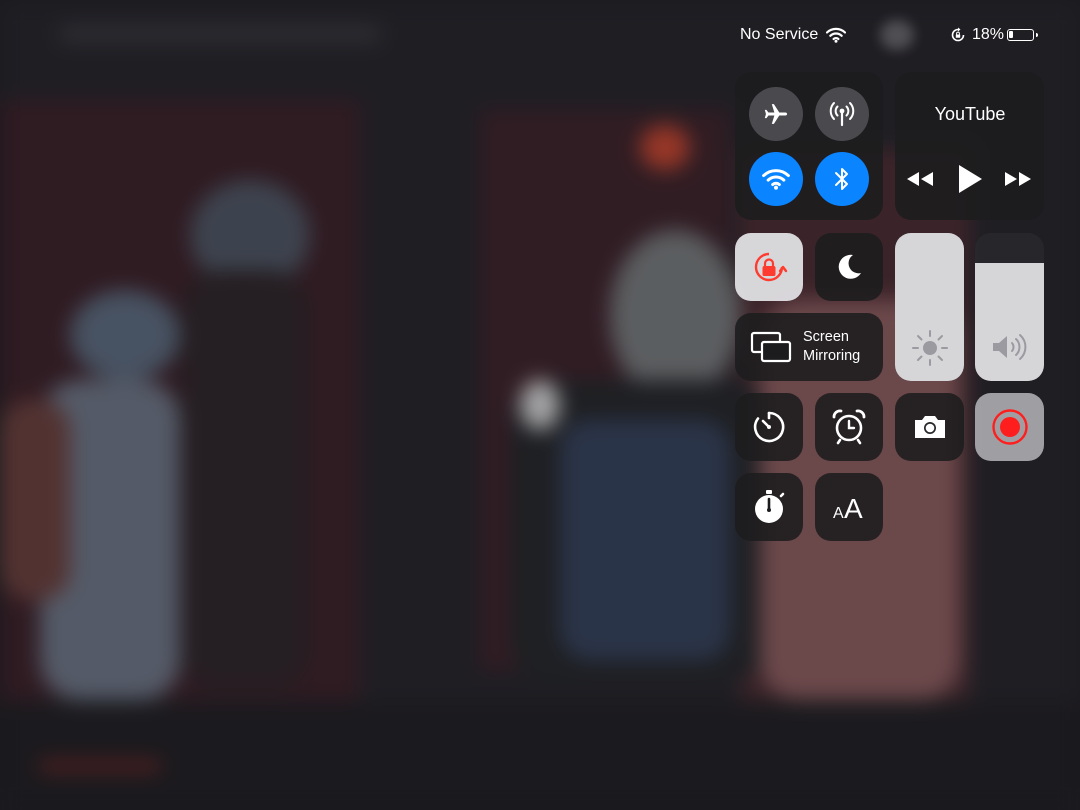 The width and height of the screenshot is (1080, 810). I want to click on text-size-button: A A, so click(849, 507).